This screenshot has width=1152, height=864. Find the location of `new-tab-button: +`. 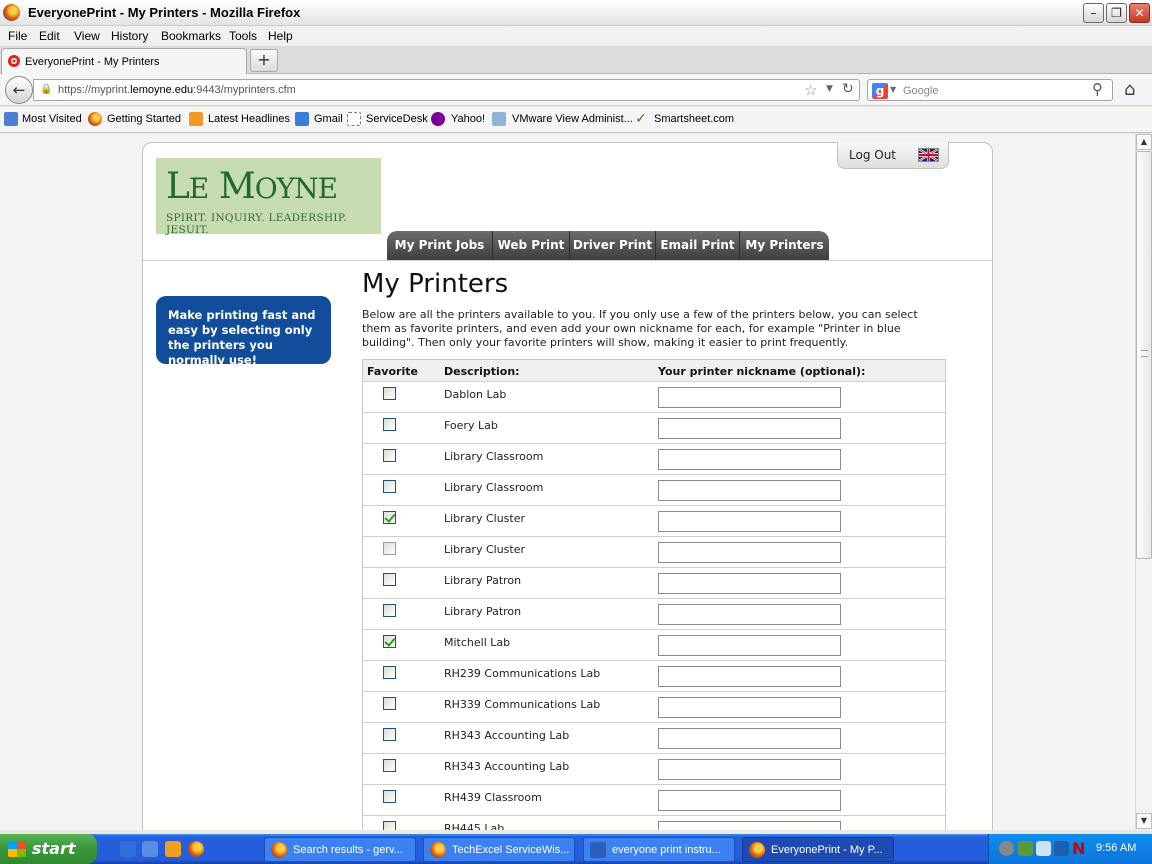

new-tab-button: + is located at coordinates (264, 60).